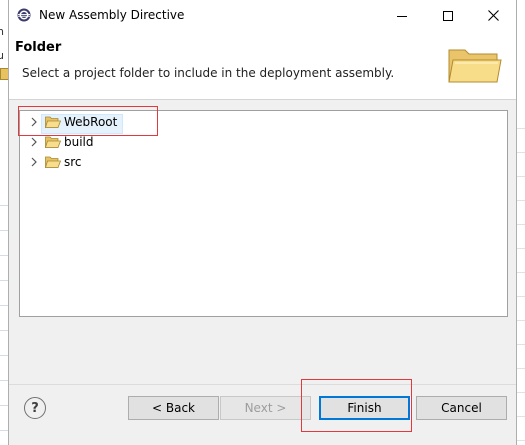  Describe the element at coordinates (112, 15) in the screenshot. I see `window-title: New Assembly Directive` at that location.